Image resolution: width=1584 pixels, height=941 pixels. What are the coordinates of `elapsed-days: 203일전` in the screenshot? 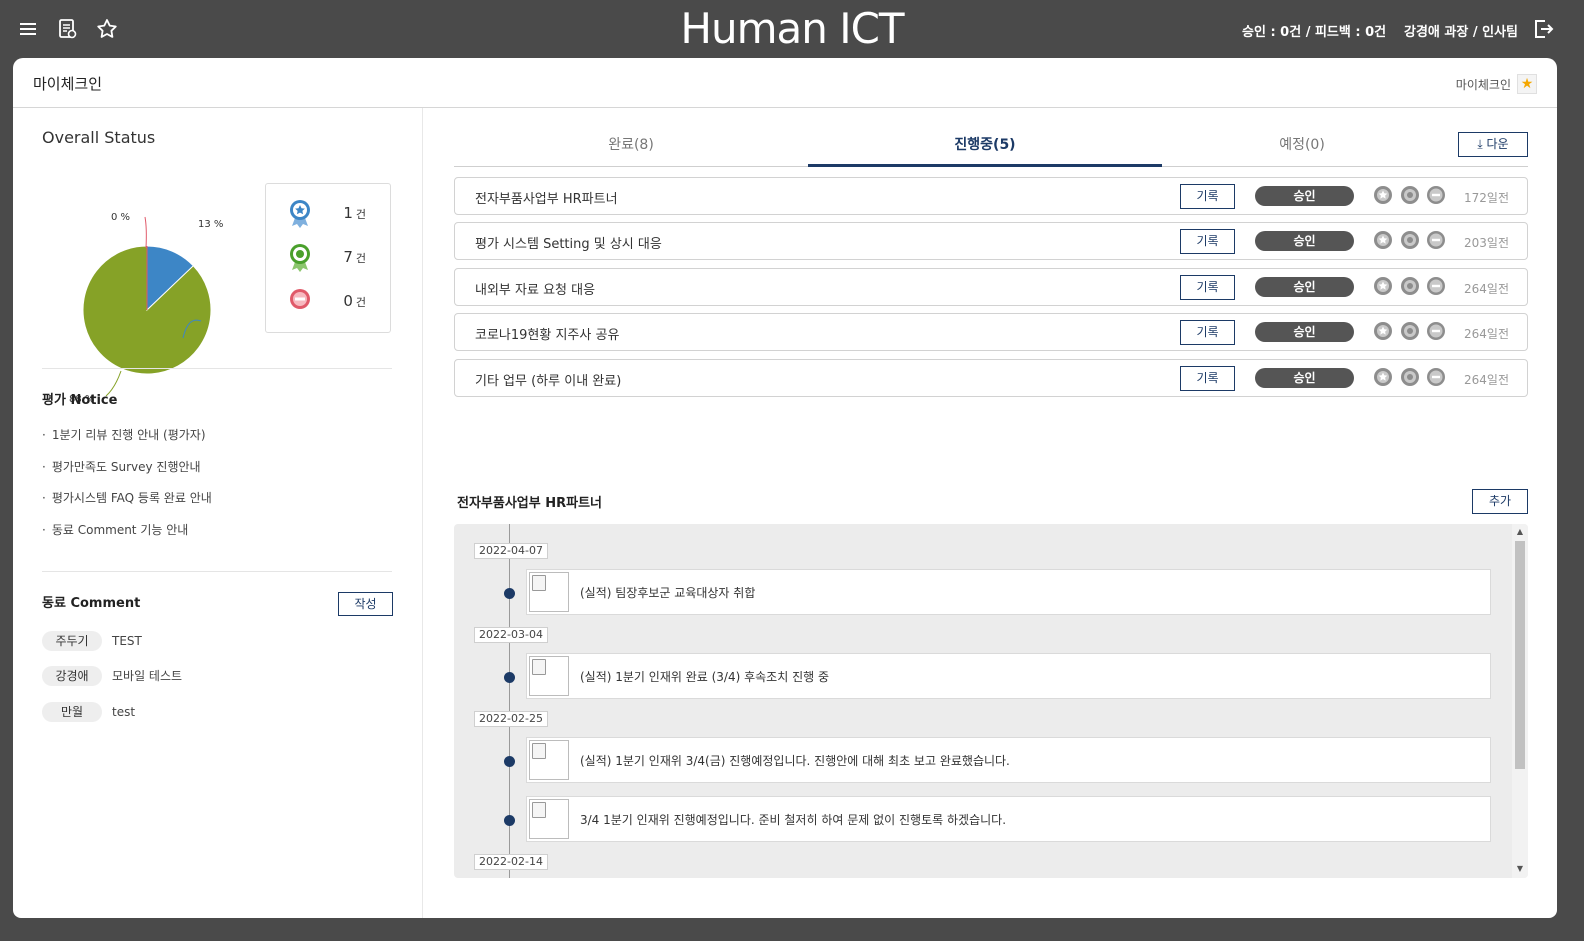 It's located at (1486, 243).